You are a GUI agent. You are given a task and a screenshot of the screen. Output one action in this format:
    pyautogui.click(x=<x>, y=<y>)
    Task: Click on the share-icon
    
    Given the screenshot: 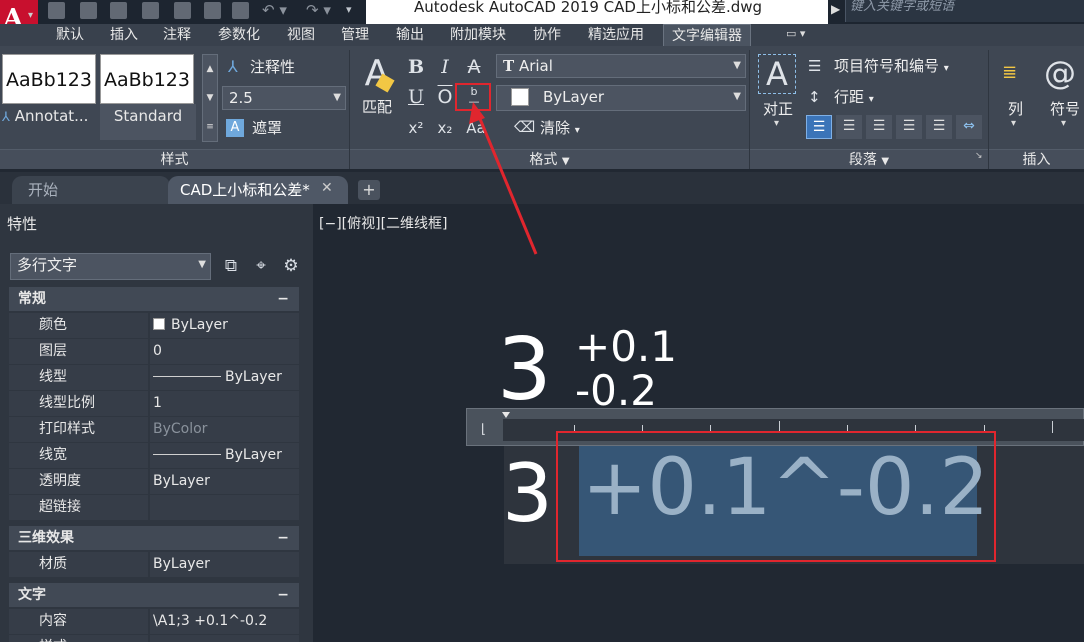 What is the action you would take?
    pyautogui.click(x=212, y=10)
    